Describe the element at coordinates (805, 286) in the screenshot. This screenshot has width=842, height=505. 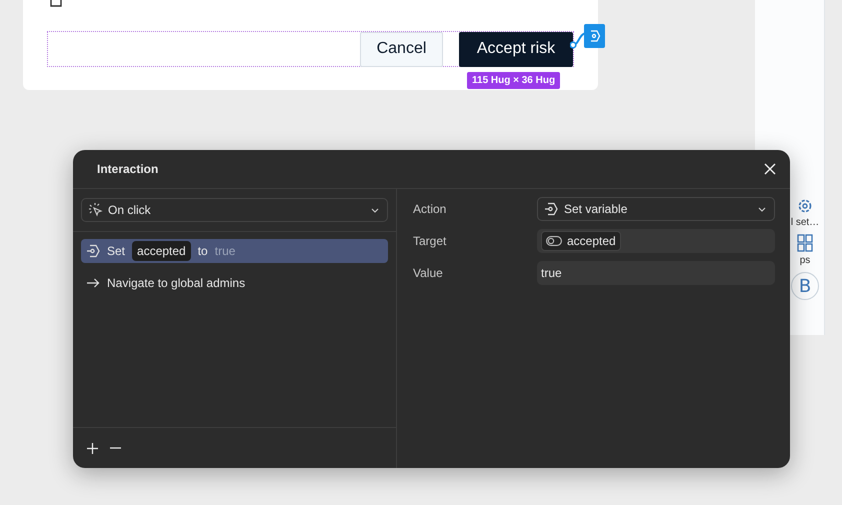
I see `avatar: B` at that location.